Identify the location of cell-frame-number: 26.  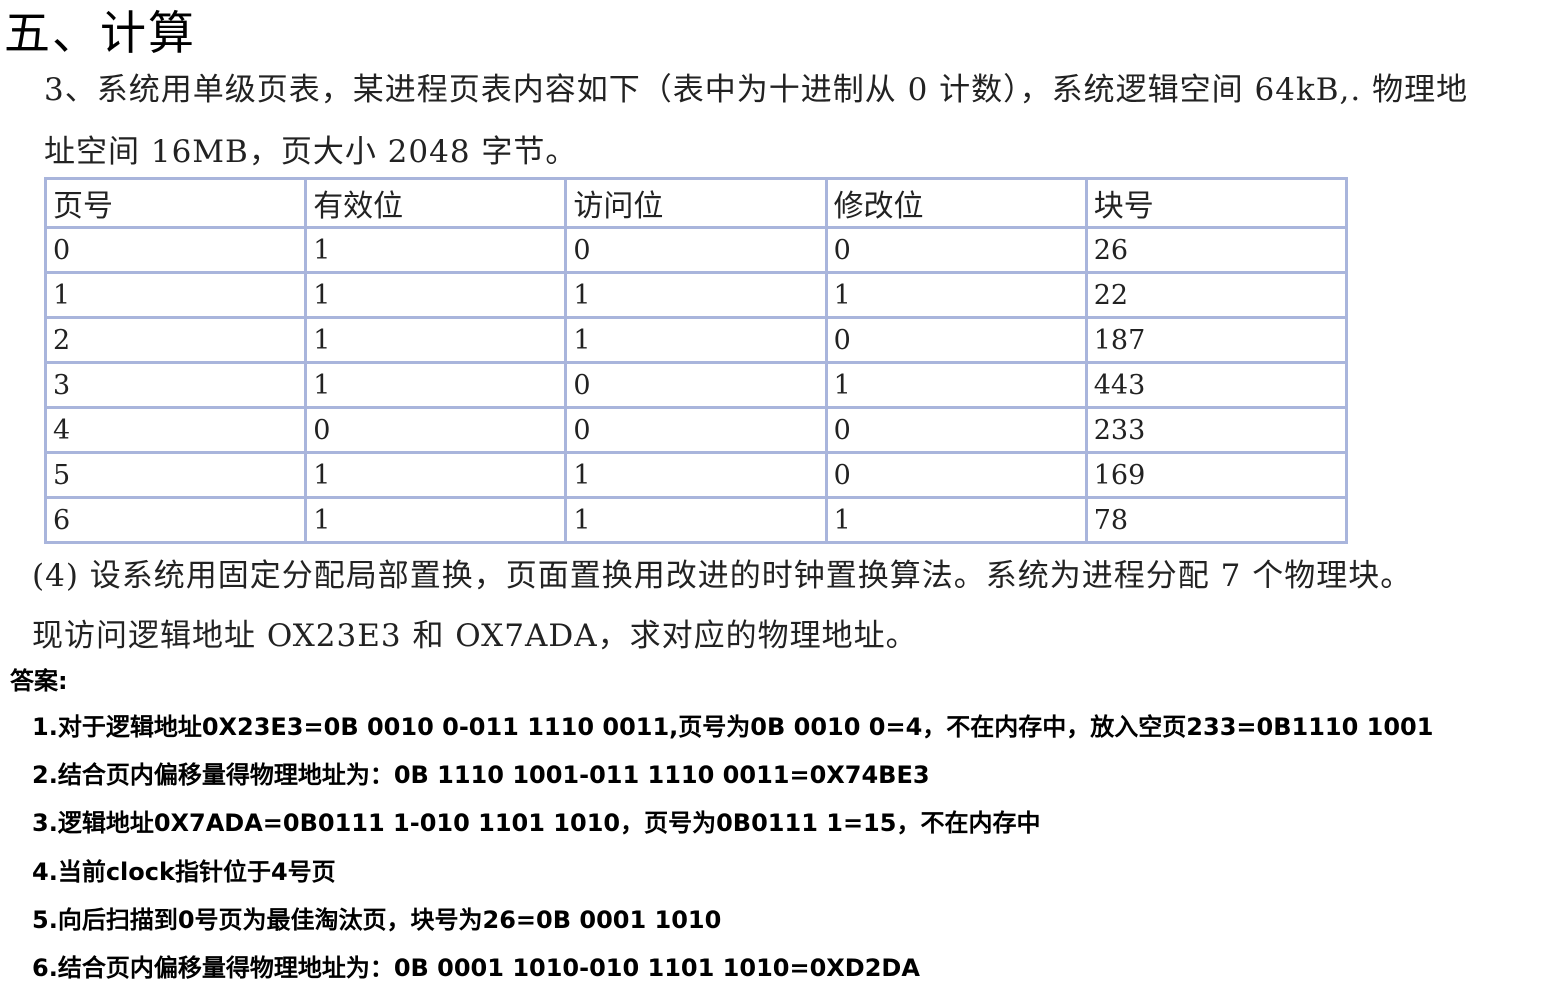
(1216, 250).